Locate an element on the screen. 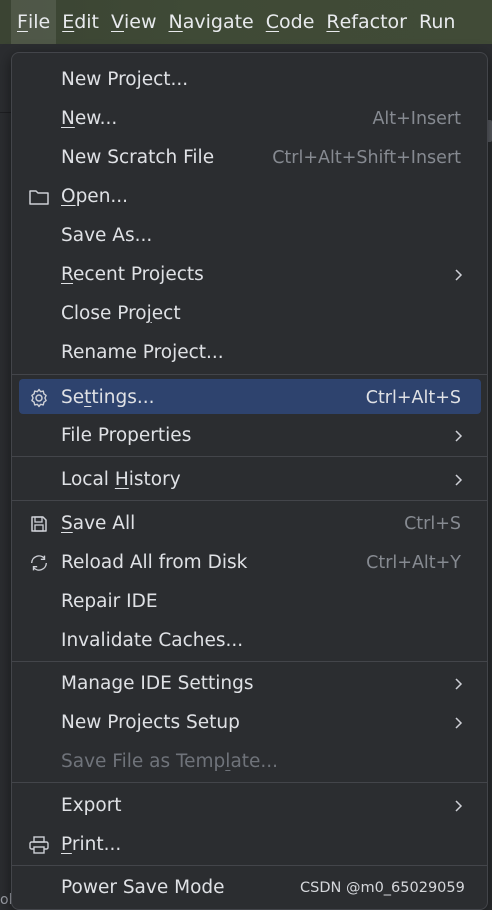  menu-item-label: Repair IDE is located at coordinates (109, 601).